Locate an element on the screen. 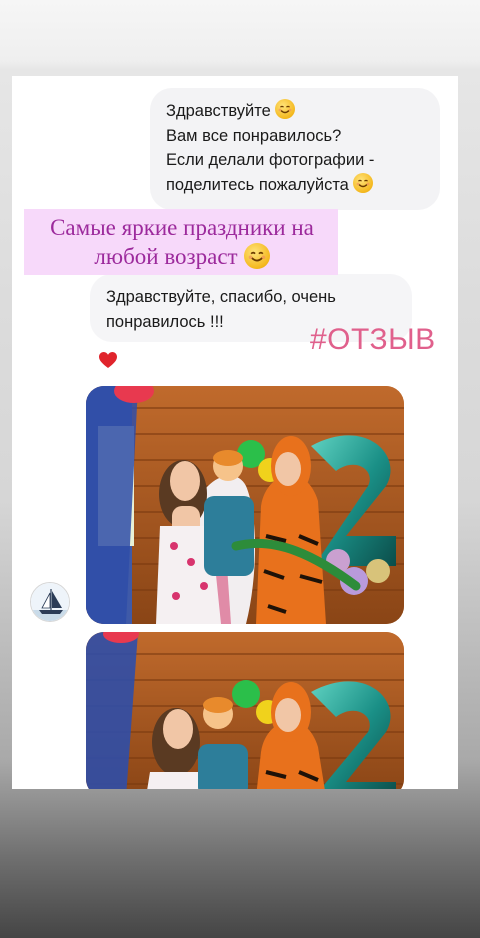  party-photo is located at coordinates (245, 710).